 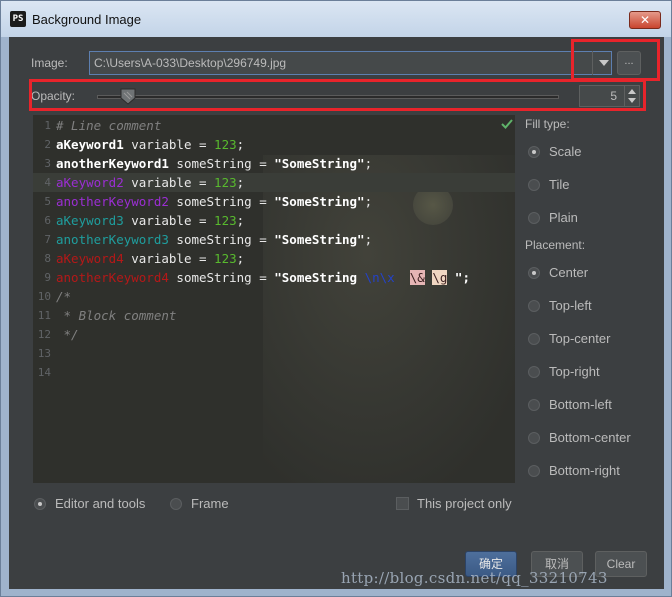 I want to click on image-label: Image:, so click(x=49, y=63).